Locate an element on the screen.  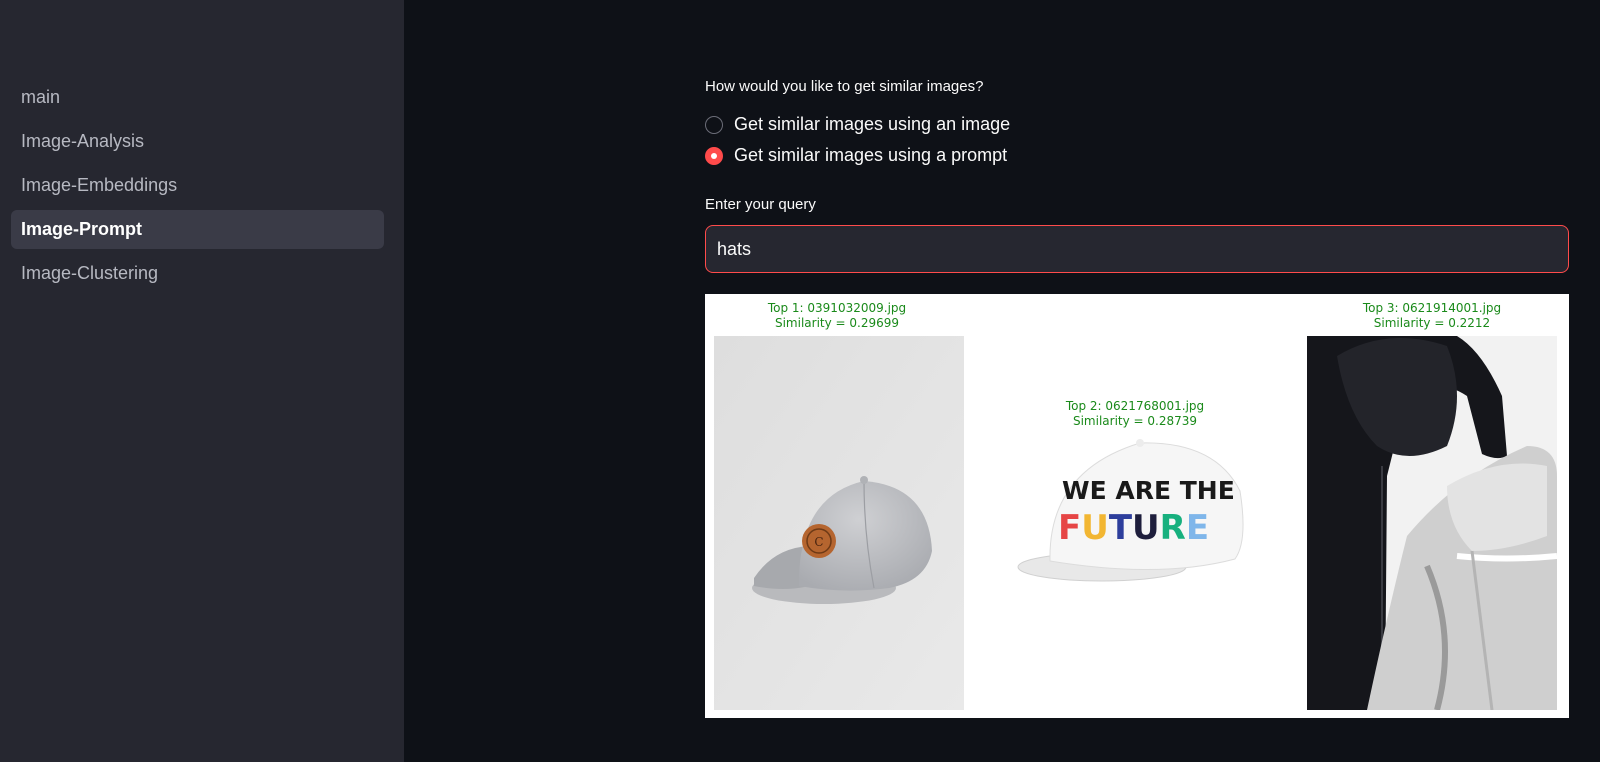
radio-unselected-icon is located at coordinates (714, 124).